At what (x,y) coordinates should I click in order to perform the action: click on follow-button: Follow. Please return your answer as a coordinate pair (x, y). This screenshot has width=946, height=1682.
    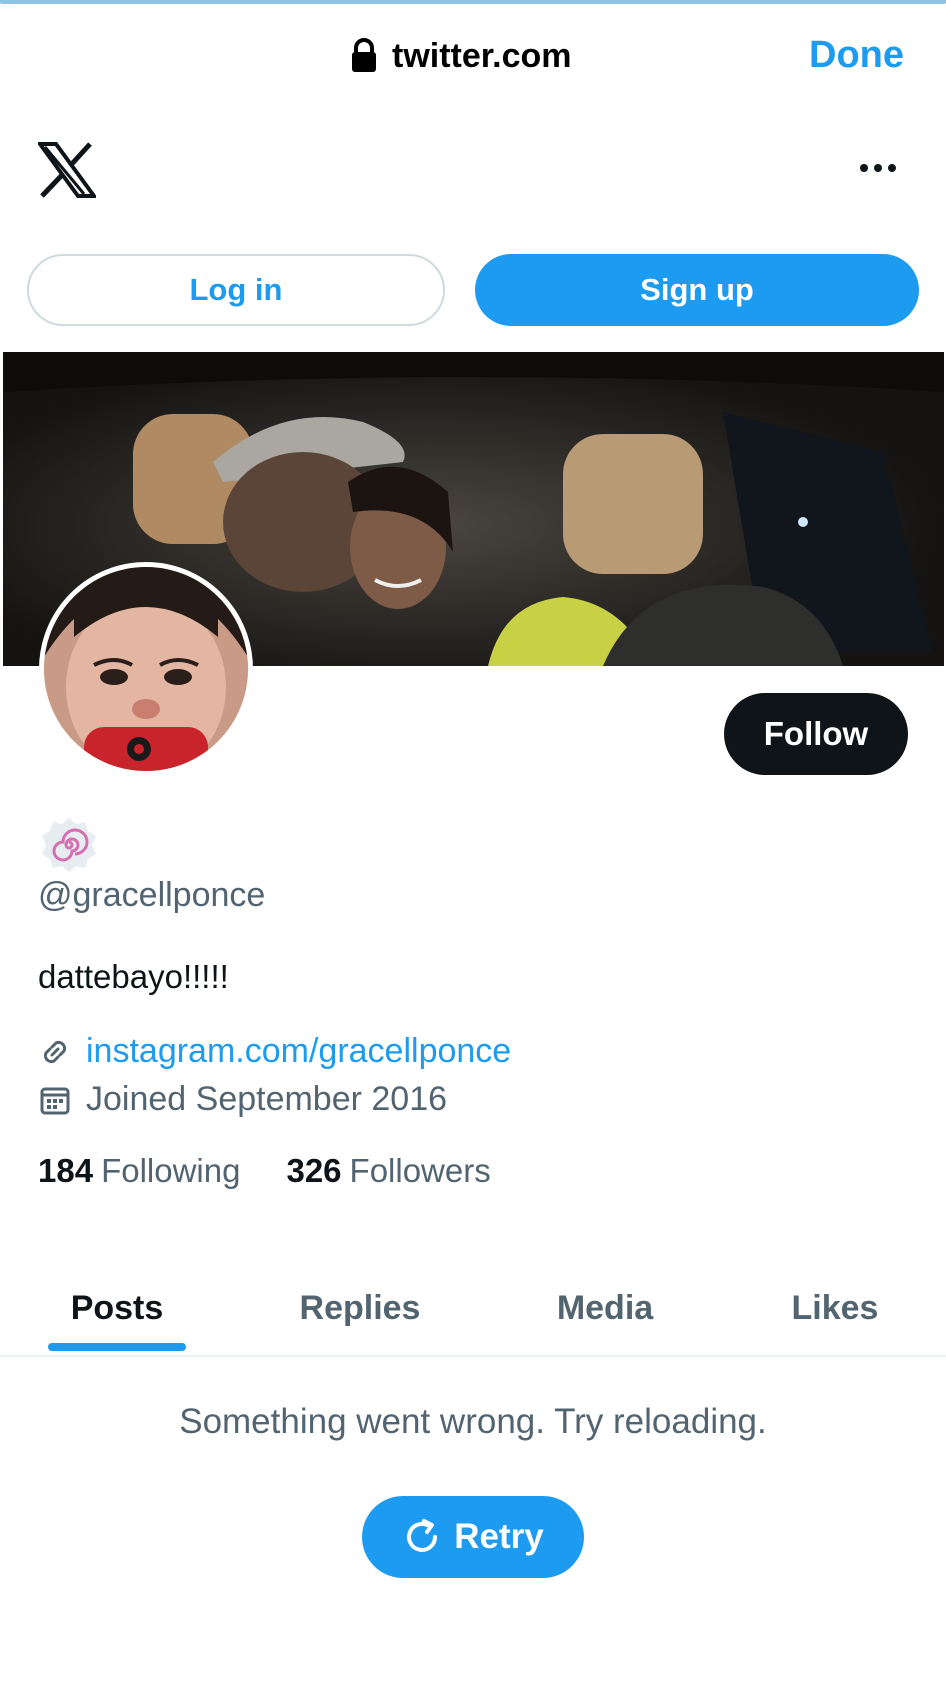
    Looking at the image, I should click on (816, 734).